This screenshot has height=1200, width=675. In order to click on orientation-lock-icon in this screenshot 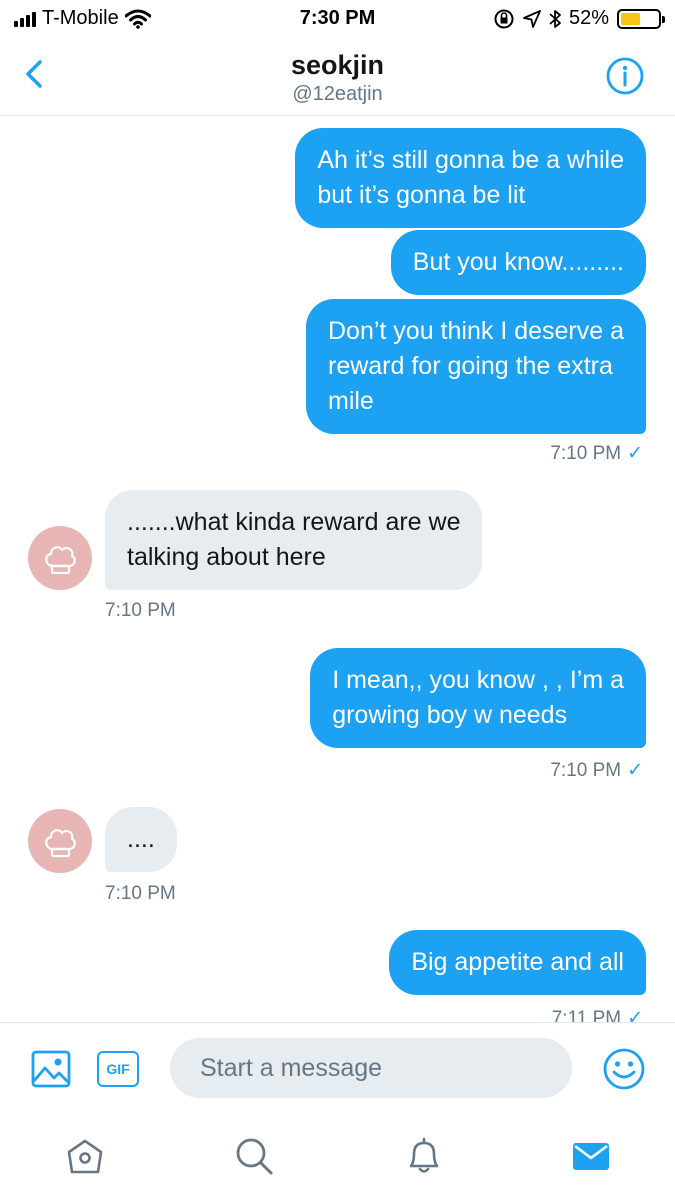, I will do `click(504, 18)`.